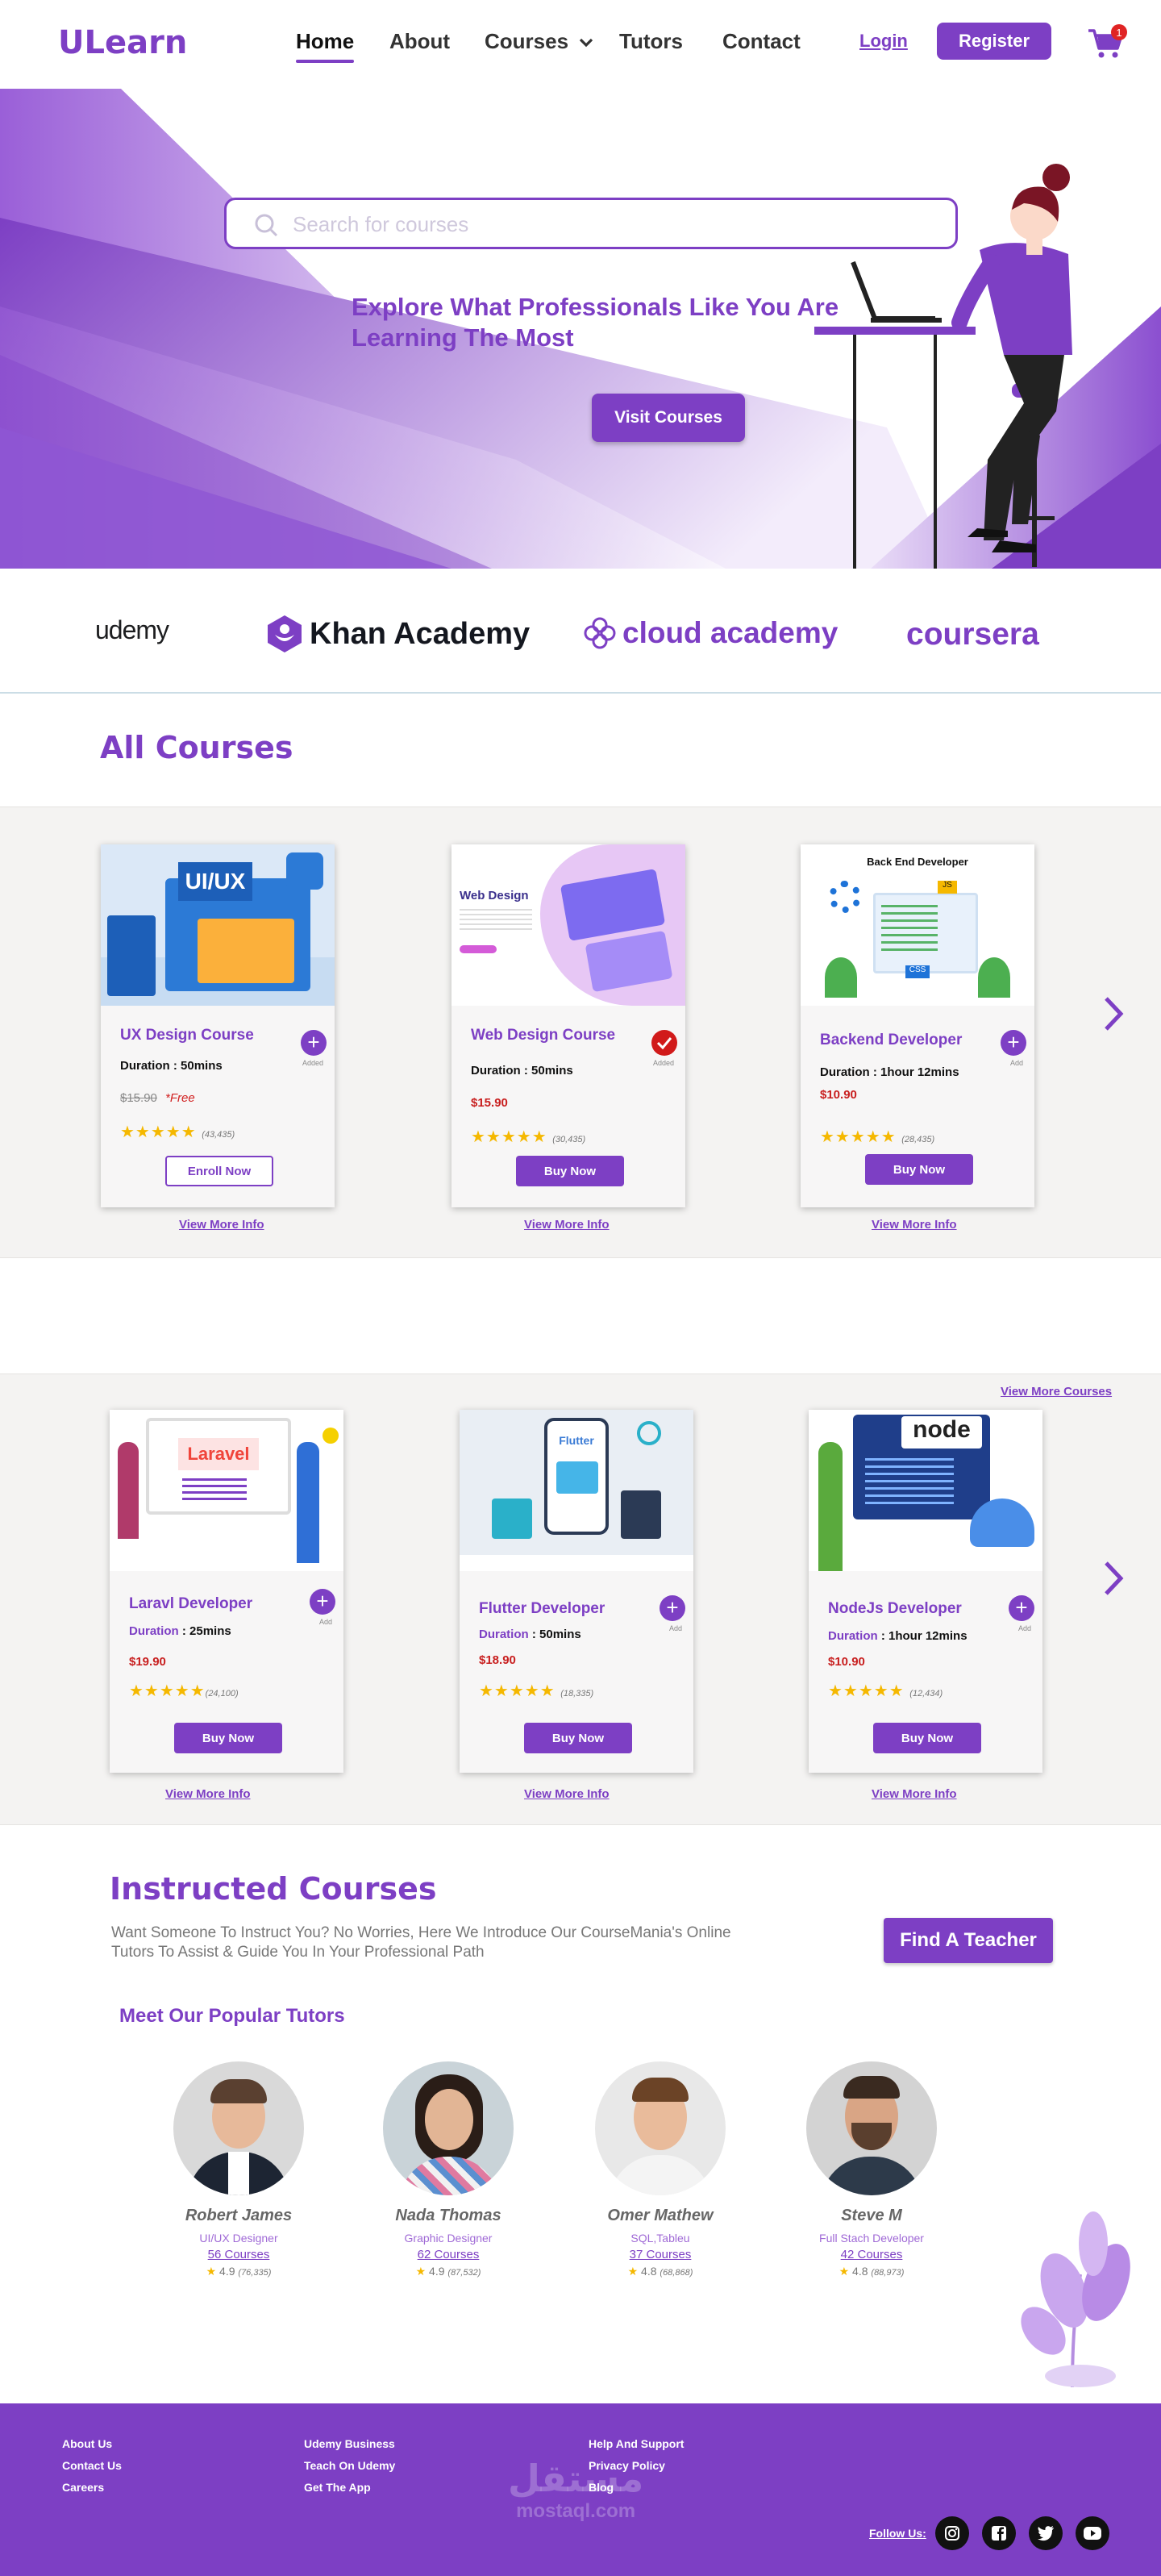  Describe the element at coordinates (238, 2238) in the screenshot. I see `tutor-role: UI/UX Designer` at that location.